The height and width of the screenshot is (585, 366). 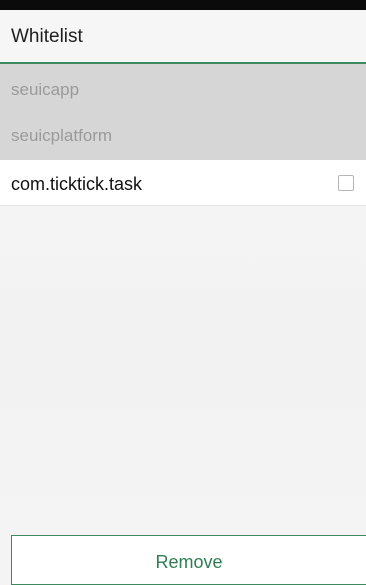 What do you see at coordinates (183, 37) in the screenshot?
I see `header-bar: Whitelist` at bounding box center [183, 37].